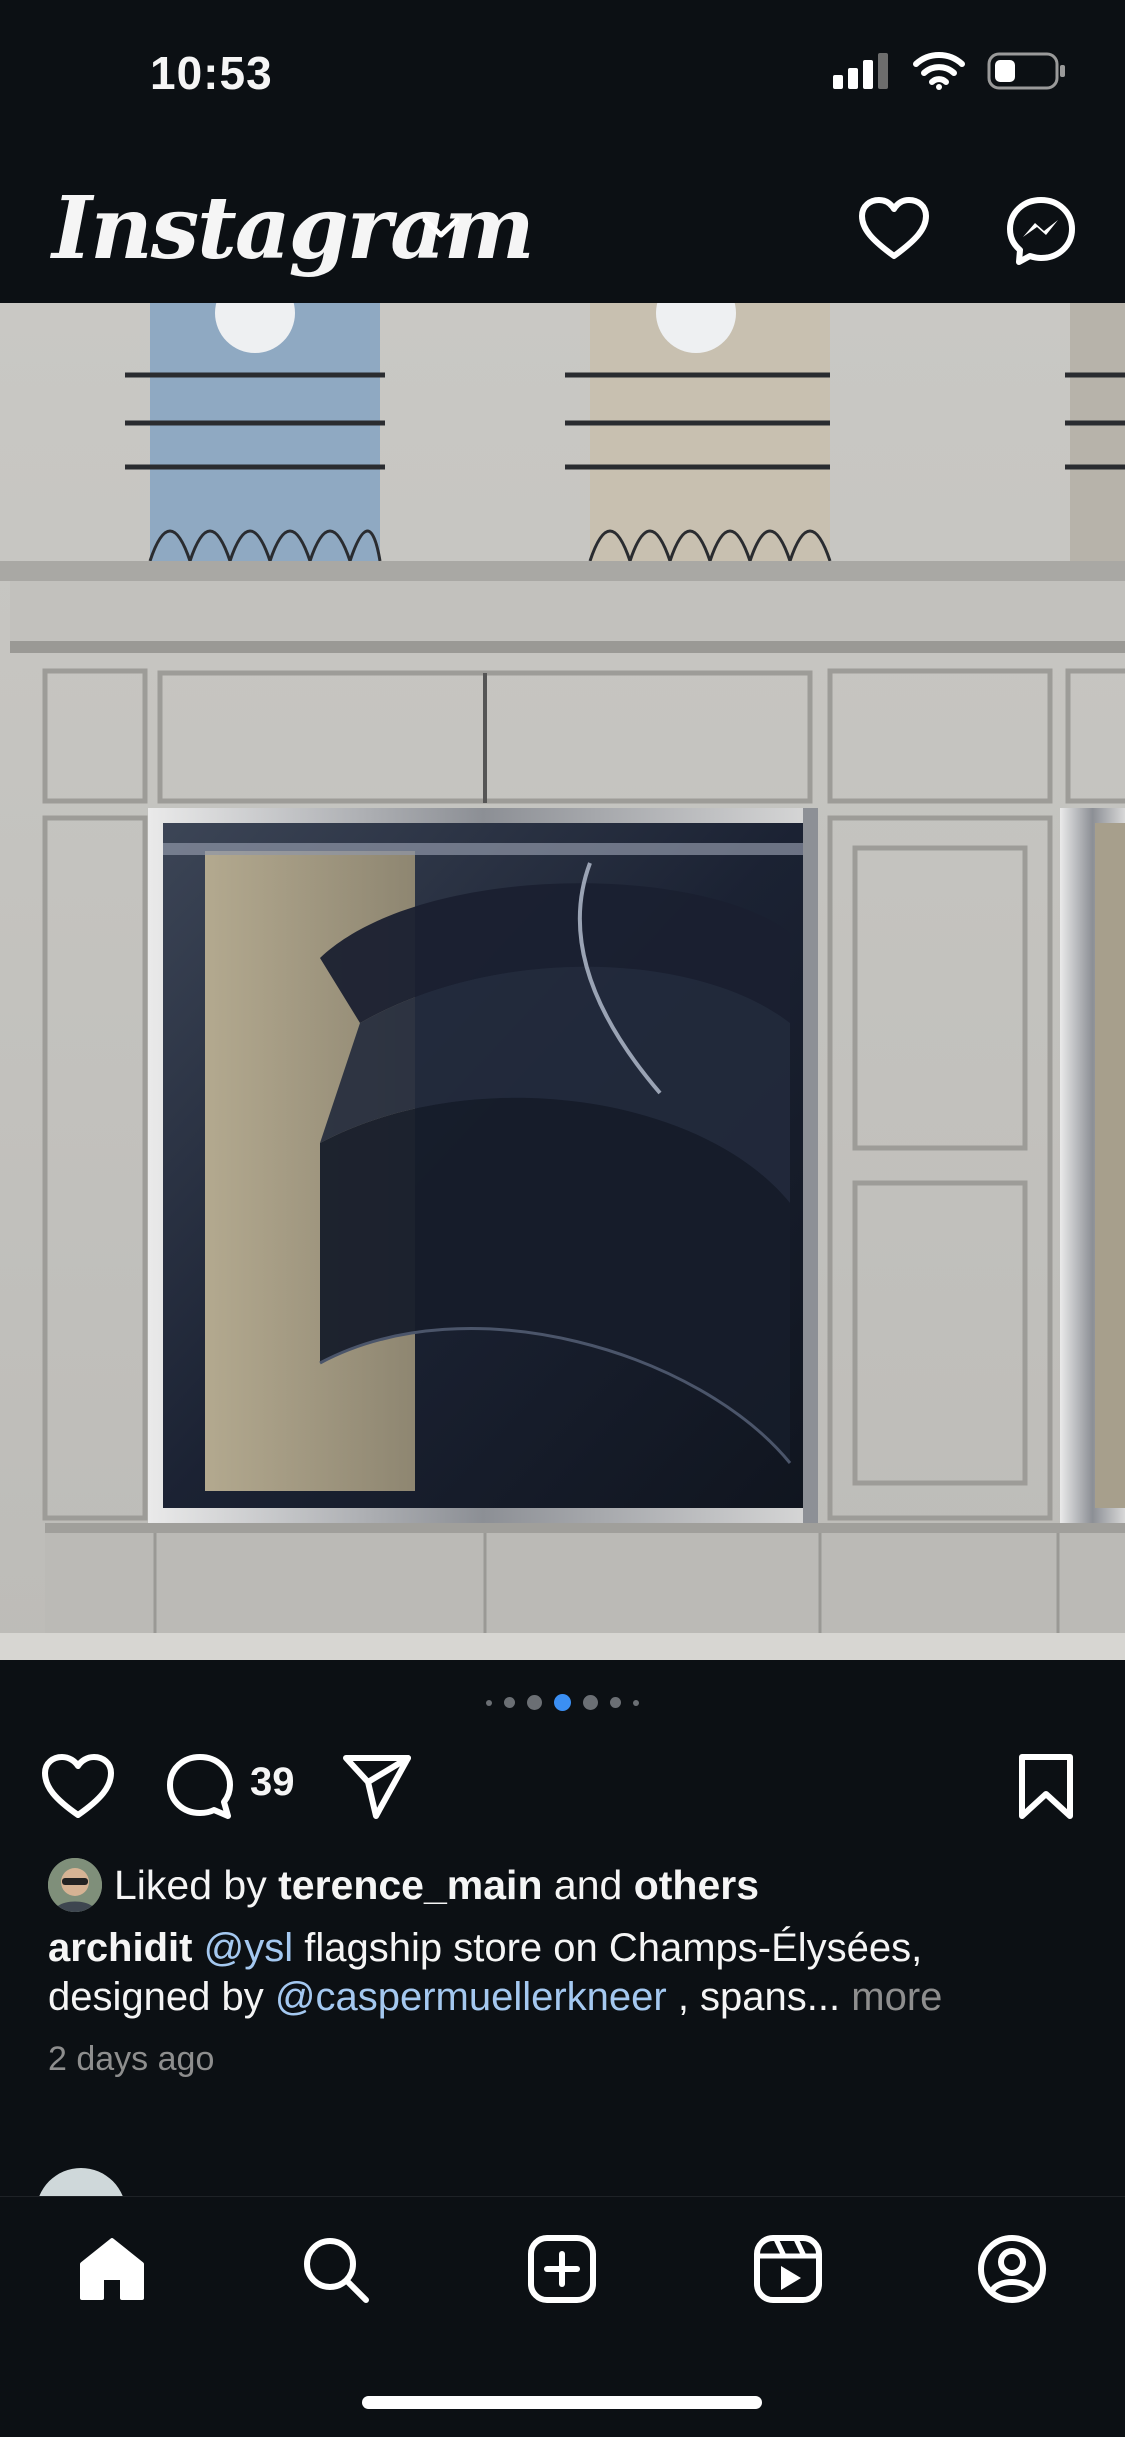 The height and width of the screenshot is (2437, 1125). What do you see at coordinates (441, 228) in the screenshot?
I see `chevron-down-icon` at bounding box center [441, 228].